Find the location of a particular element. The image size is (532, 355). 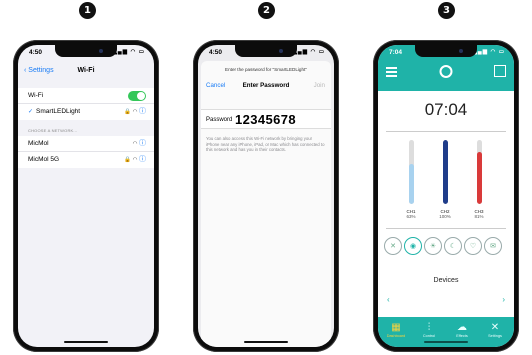

channel-percent: 100% is located at coordinates (445, 216).